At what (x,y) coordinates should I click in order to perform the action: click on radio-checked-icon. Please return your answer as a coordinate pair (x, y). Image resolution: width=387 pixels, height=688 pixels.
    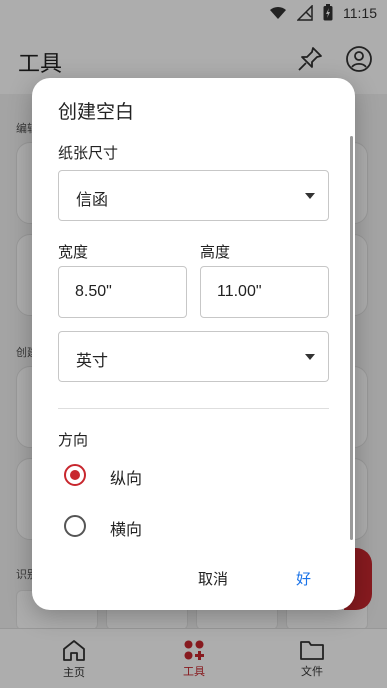
    Looking at the image, I should click on (75, 475).